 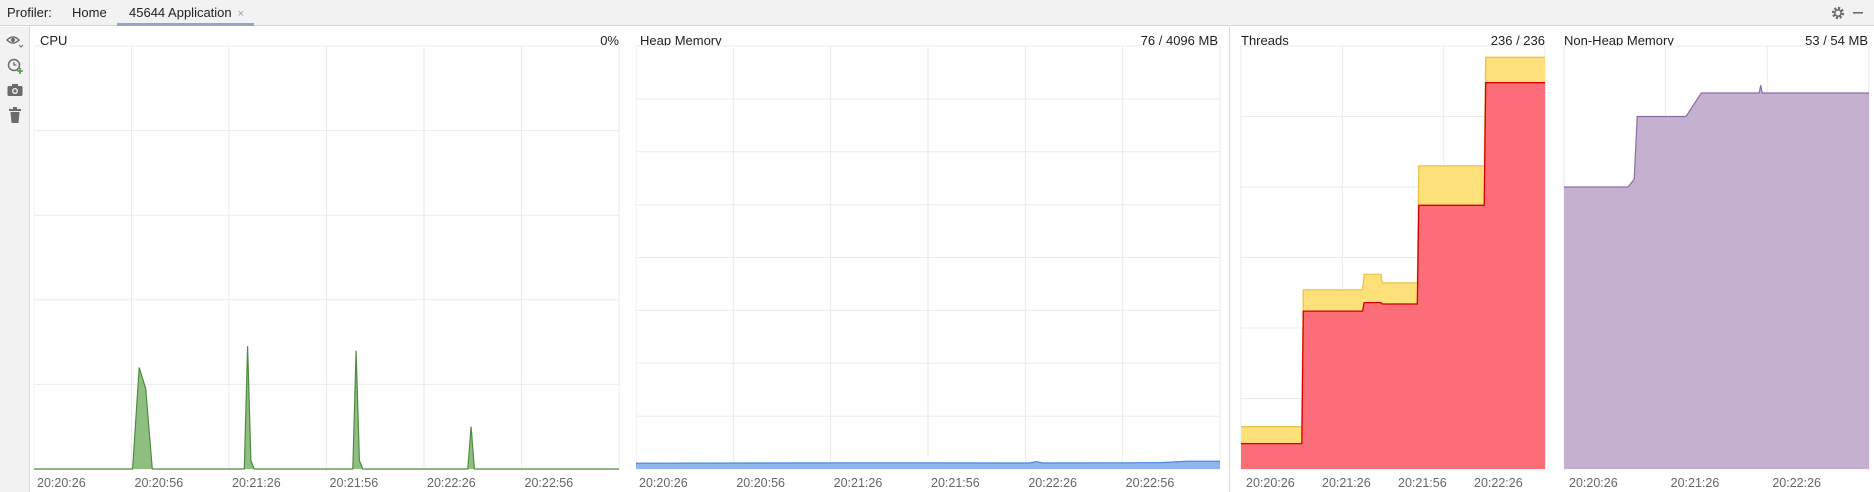 I want to click on threads-x-tick-label: 20:21:26, so click(x=1346, y=483).